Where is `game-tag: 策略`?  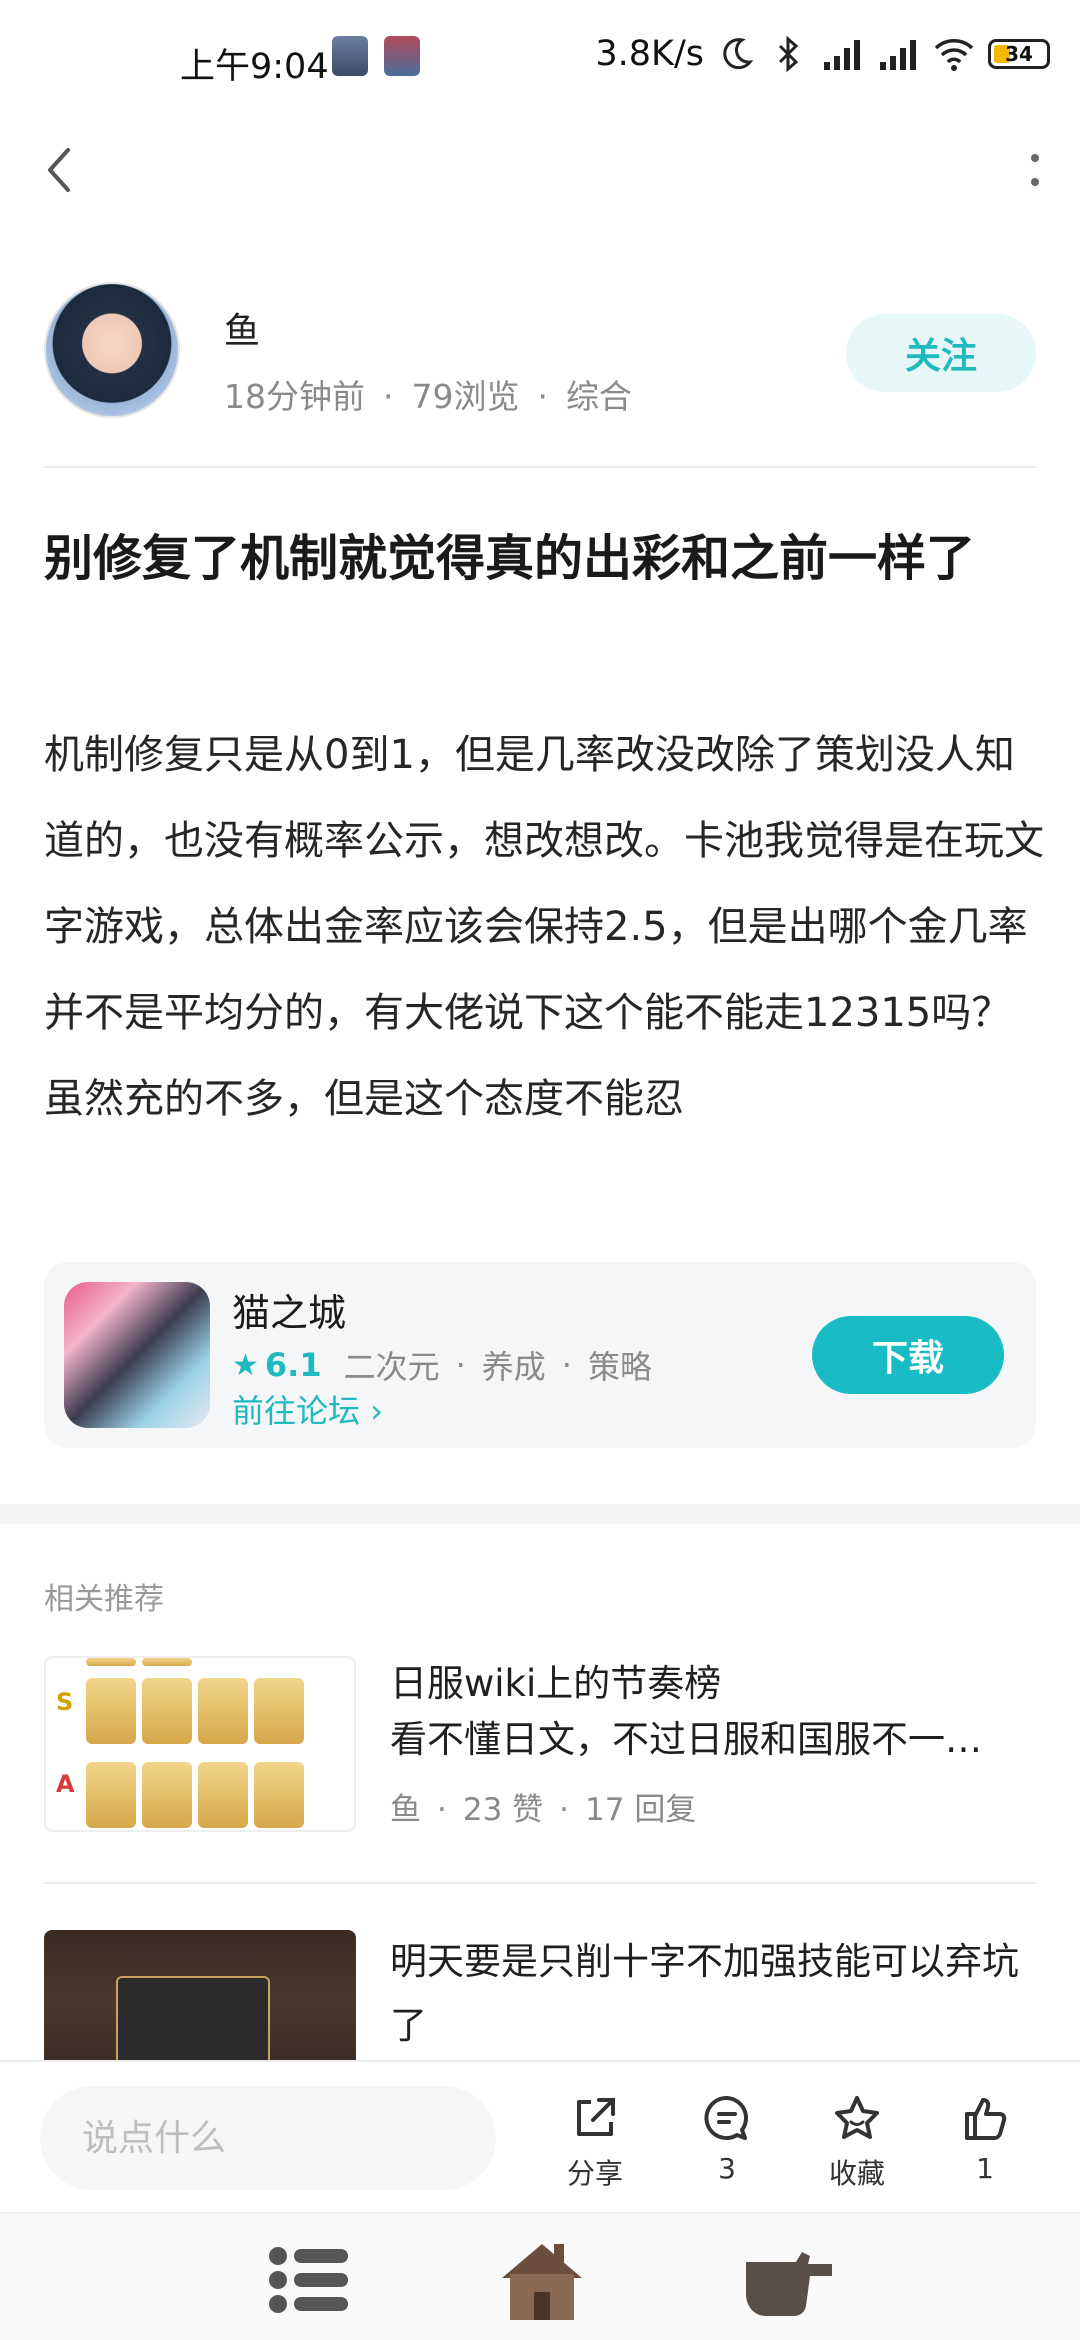 game-tag: 策略 is located at coordinates (619, 1367).